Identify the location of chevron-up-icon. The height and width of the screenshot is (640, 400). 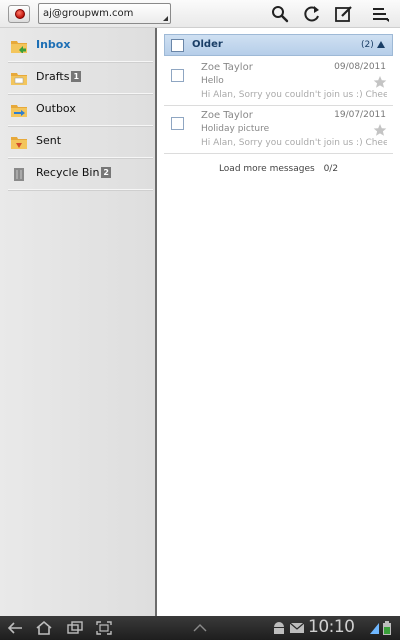
(200, 628).